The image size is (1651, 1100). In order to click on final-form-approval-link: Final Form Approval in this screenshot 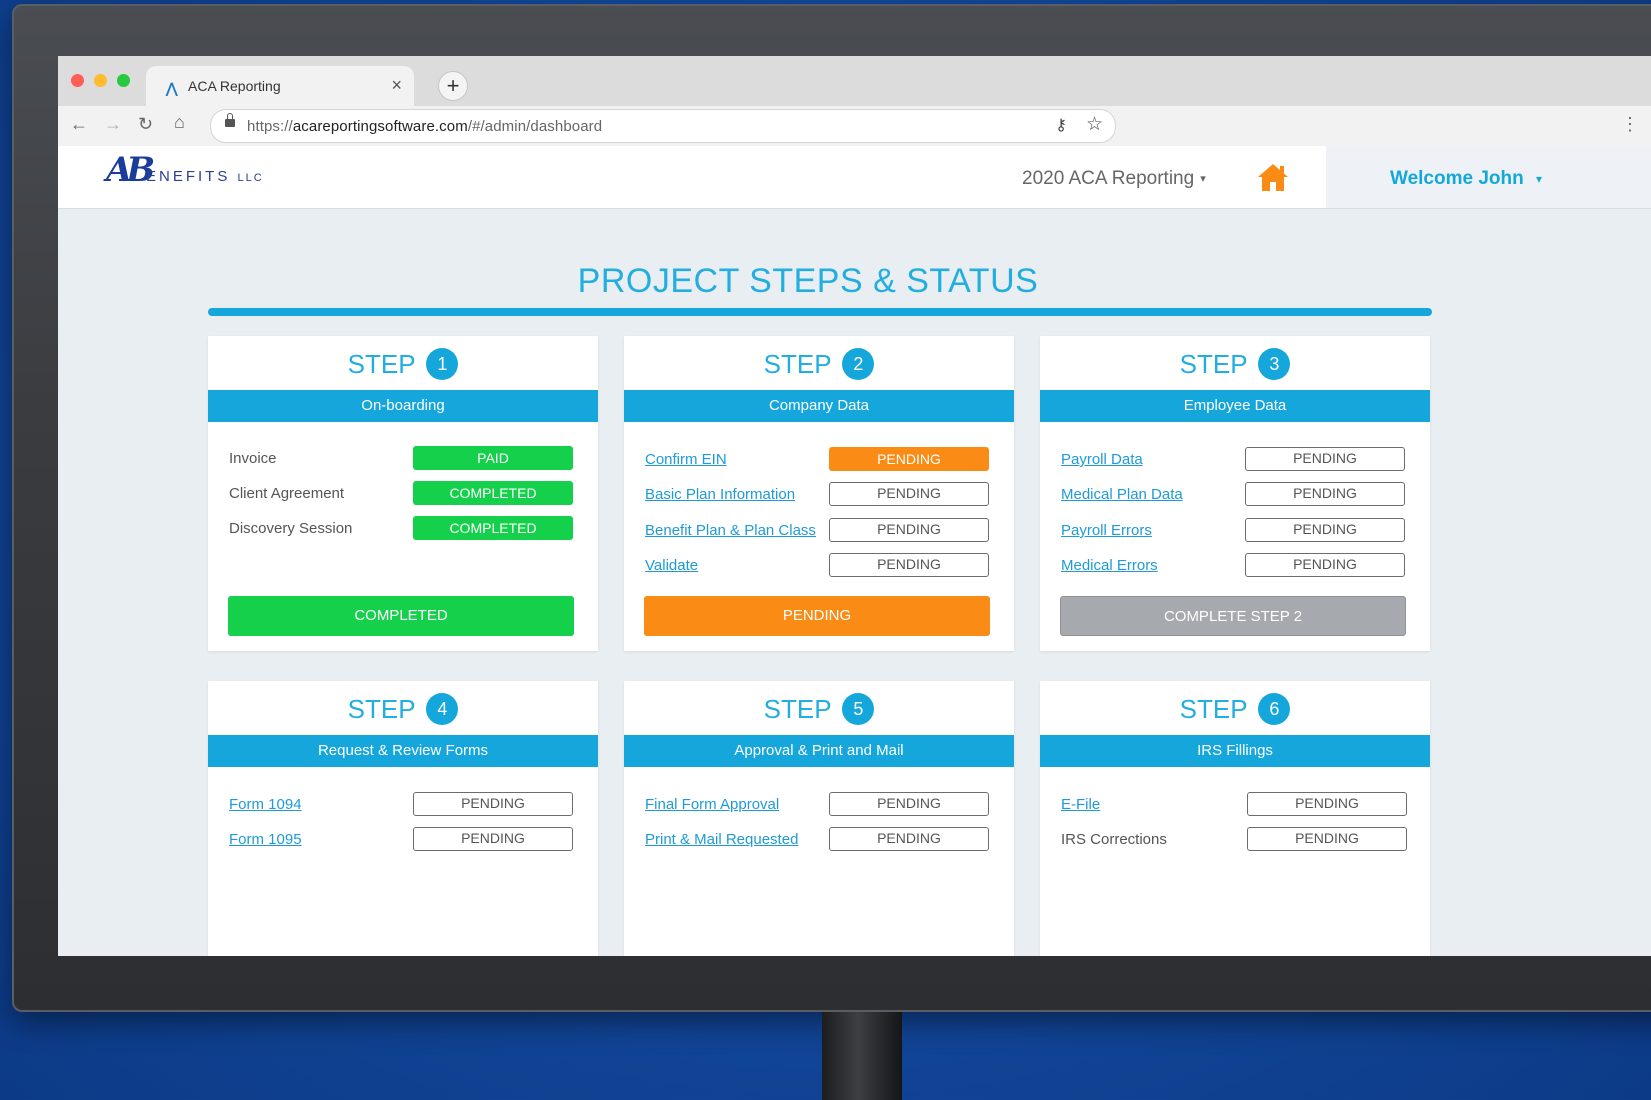, I will do `click(712, 804)`.